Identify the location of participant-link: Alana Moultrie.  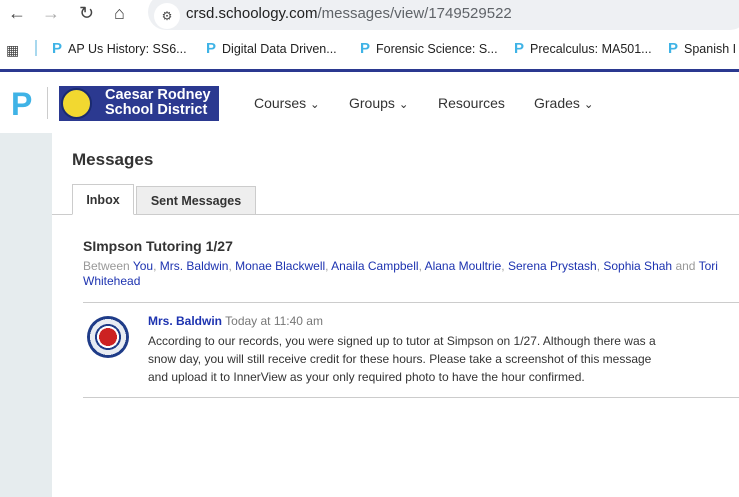
(463, 266).